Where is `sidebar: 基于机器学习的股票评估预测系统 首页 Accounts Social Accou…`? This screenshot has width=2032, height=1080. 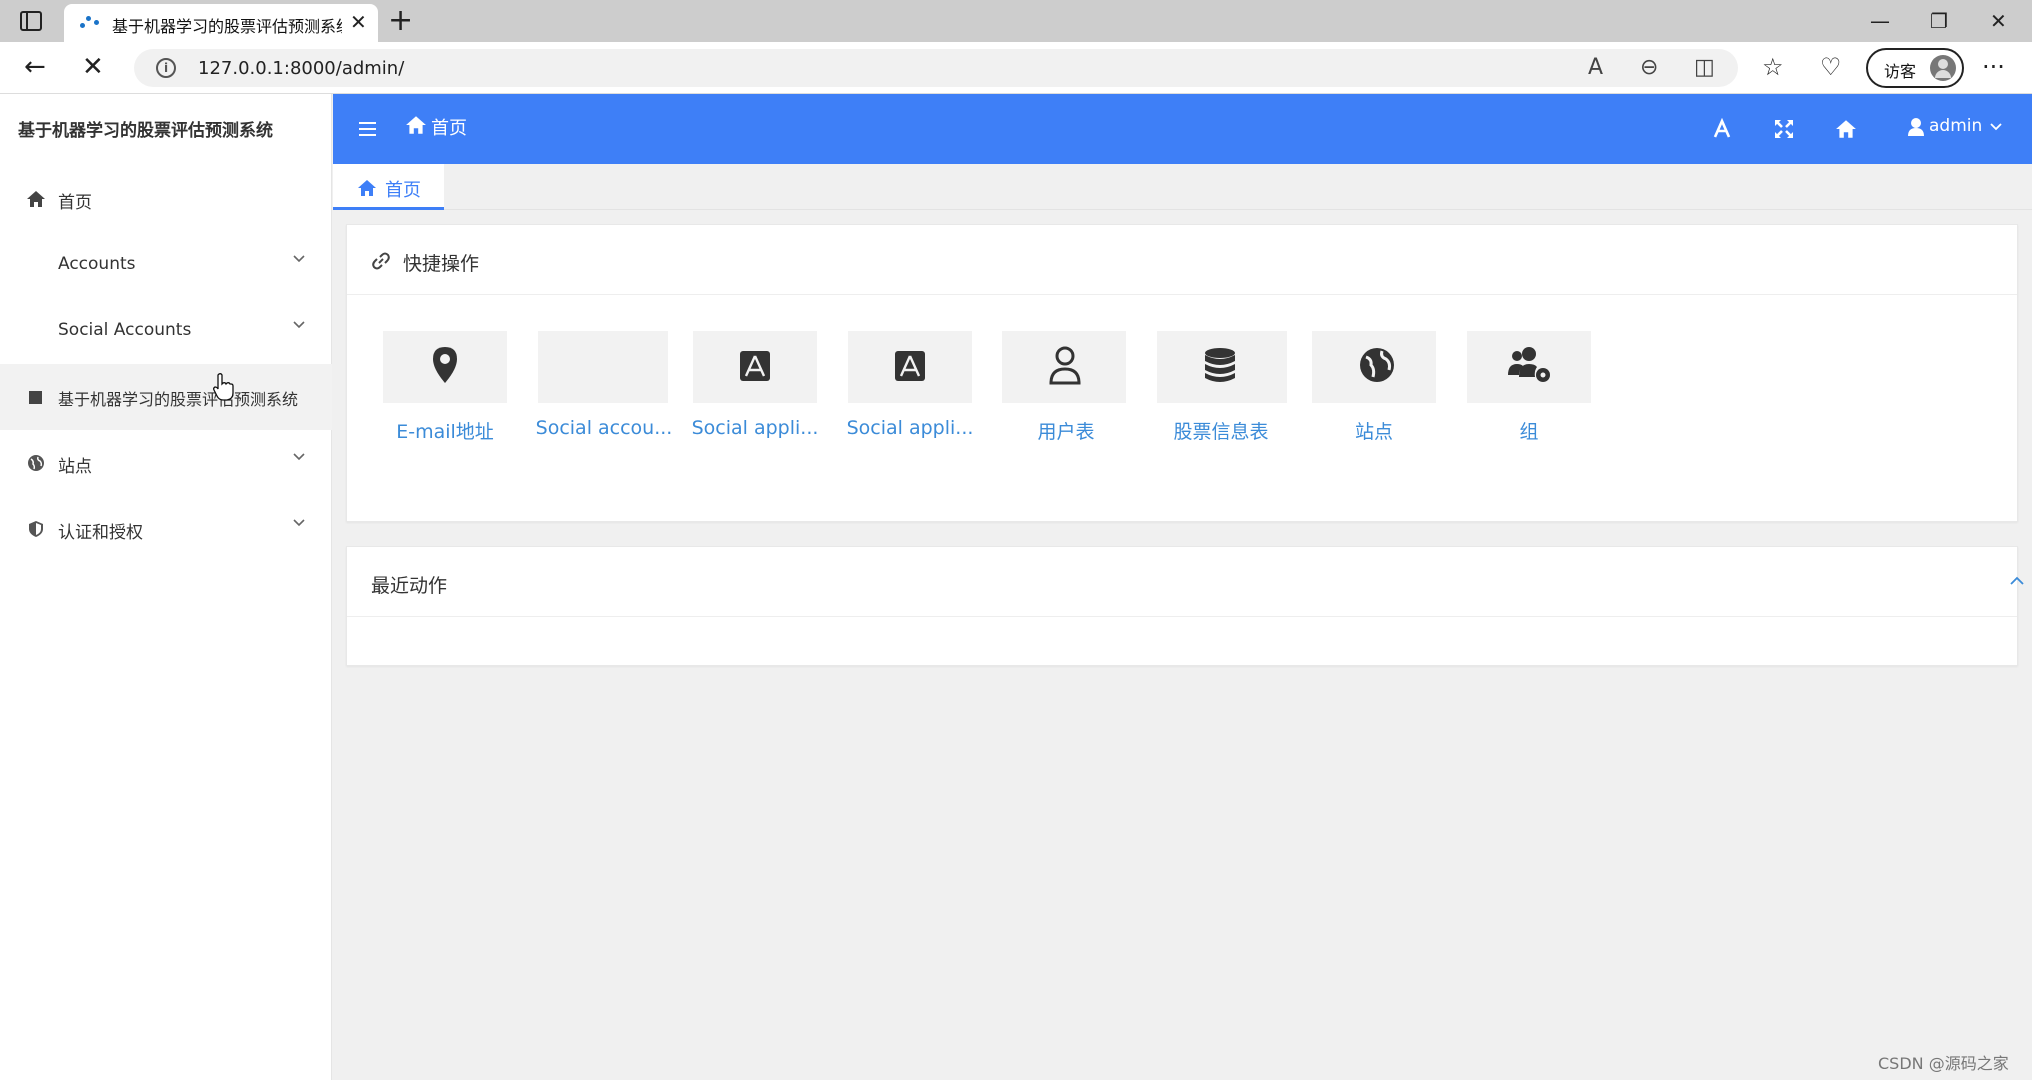 sidebar: 基于机器学习的股票评估预测系统 首页 Accounts Social Accou… is located at coordinates (166, 587).